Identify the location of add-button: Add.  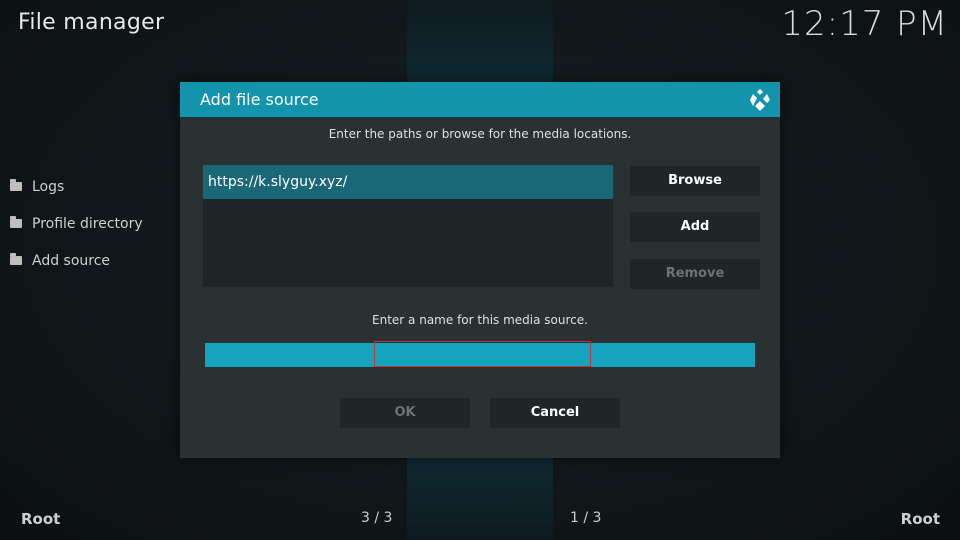
(695, 227).